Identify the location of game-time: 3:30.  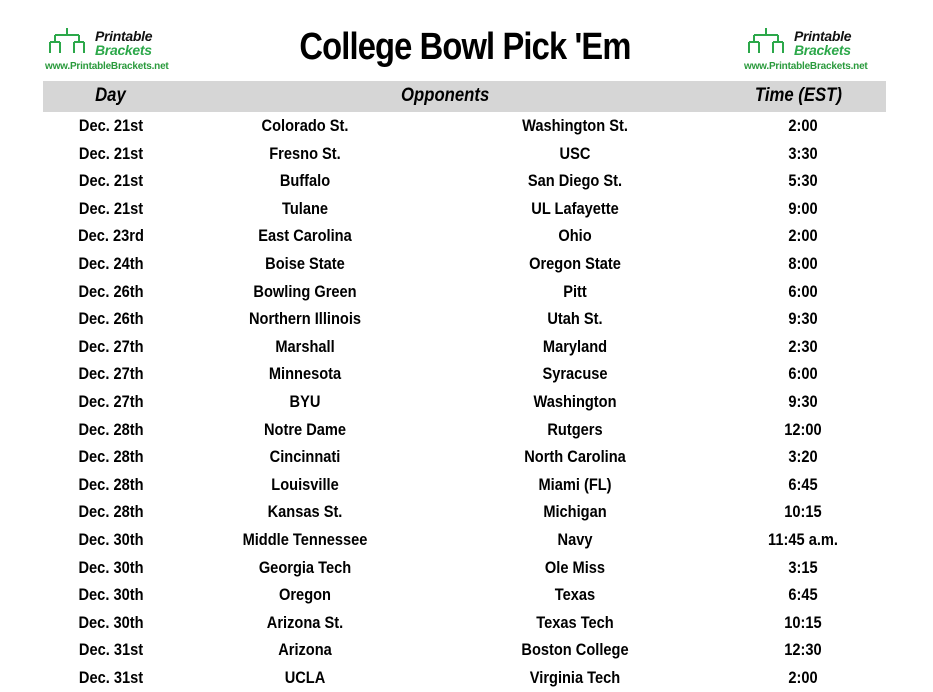
(803, 153).